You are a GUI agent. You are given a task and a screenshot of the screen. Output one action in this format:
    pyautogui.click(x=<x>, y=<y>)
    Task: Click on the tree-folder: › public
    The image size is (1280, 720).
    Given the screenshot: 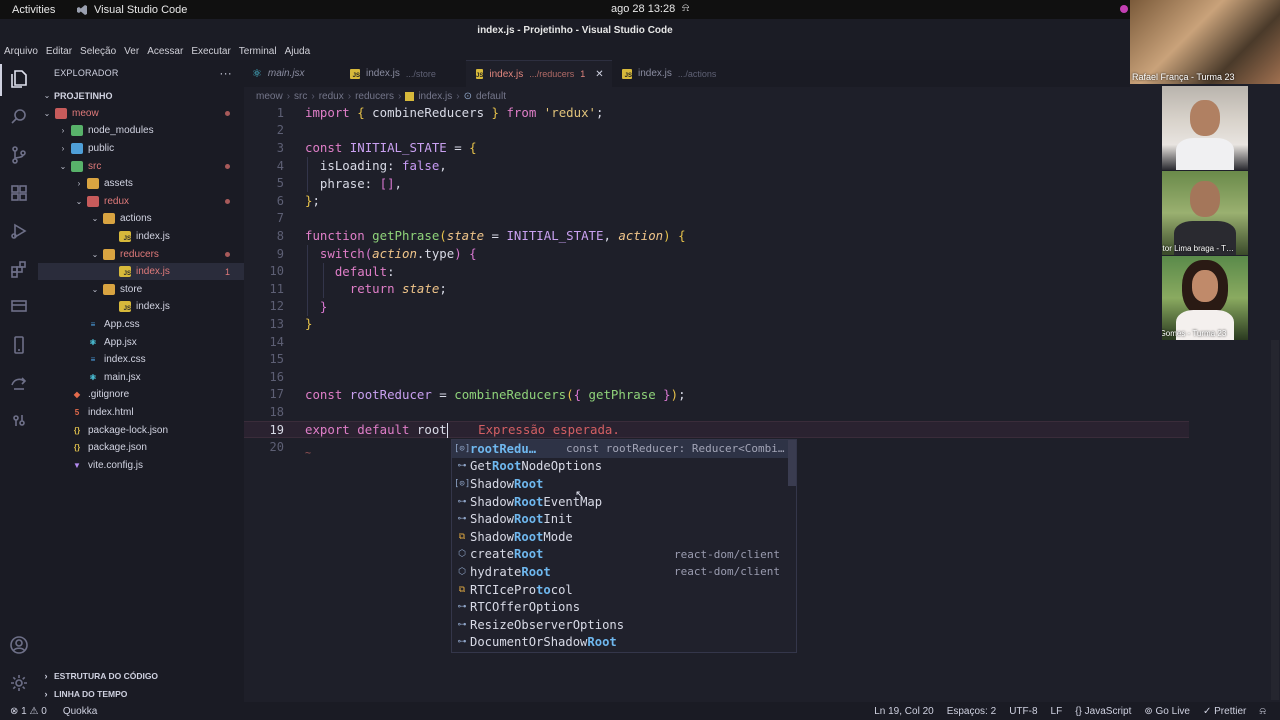 What is the action you would take?
    pyautogui.click(x=141, y=149)
    